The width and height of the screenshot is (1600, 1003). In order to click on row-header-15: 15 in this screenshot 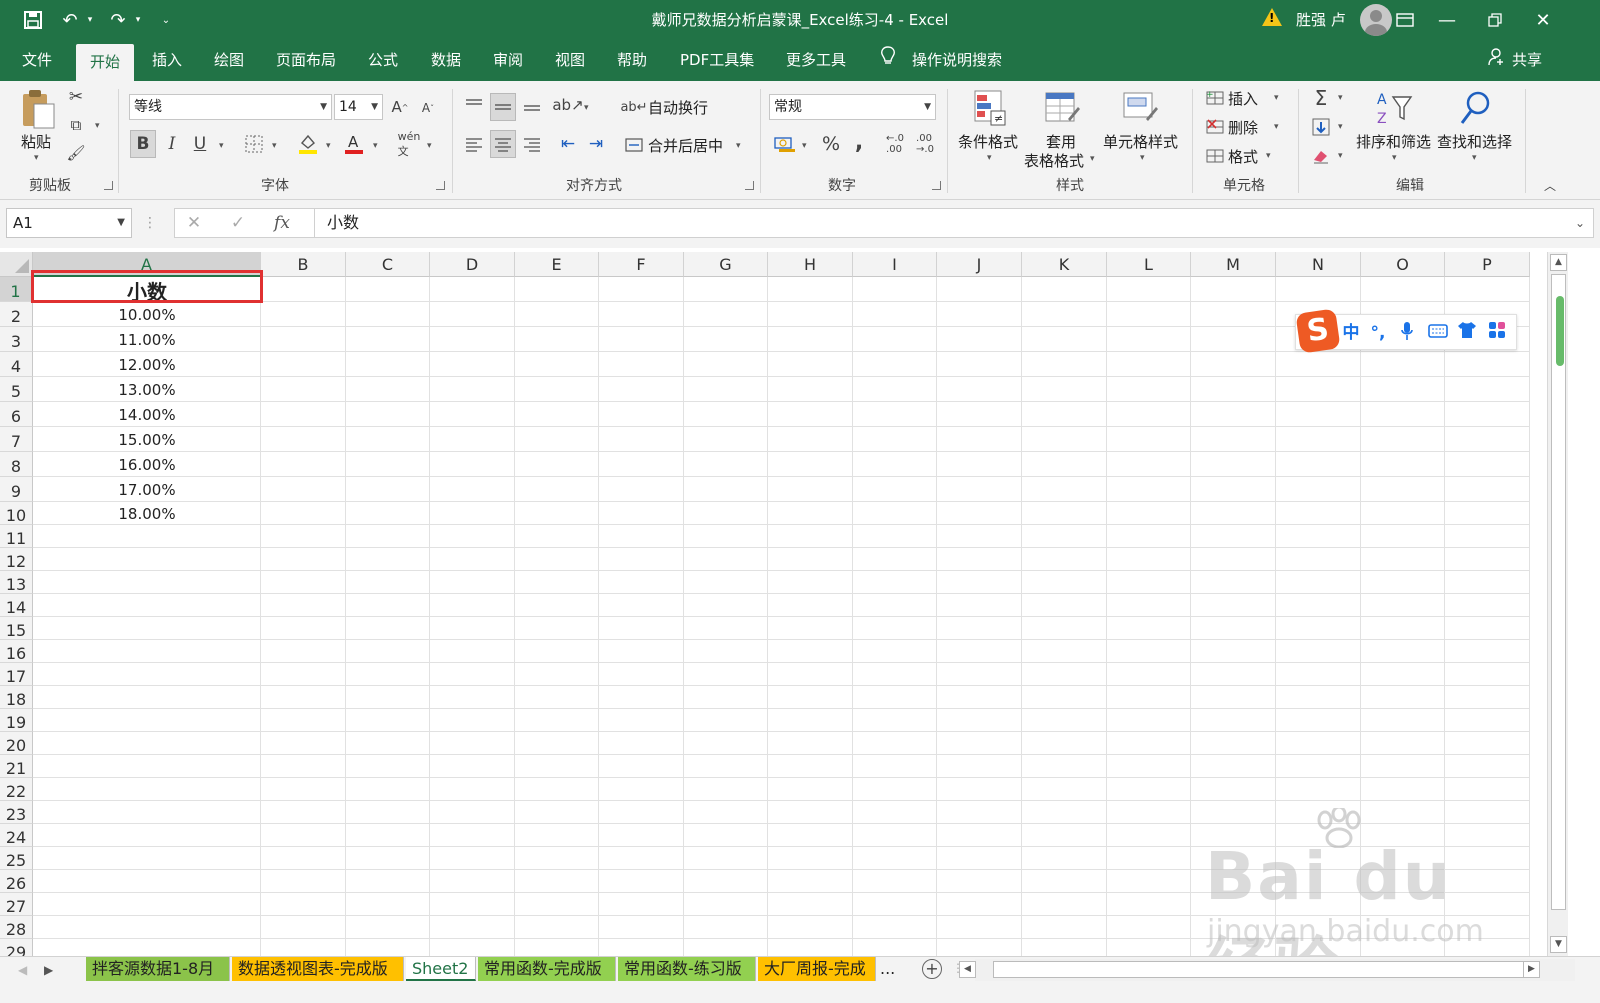, I will do `click(16, 628)`.